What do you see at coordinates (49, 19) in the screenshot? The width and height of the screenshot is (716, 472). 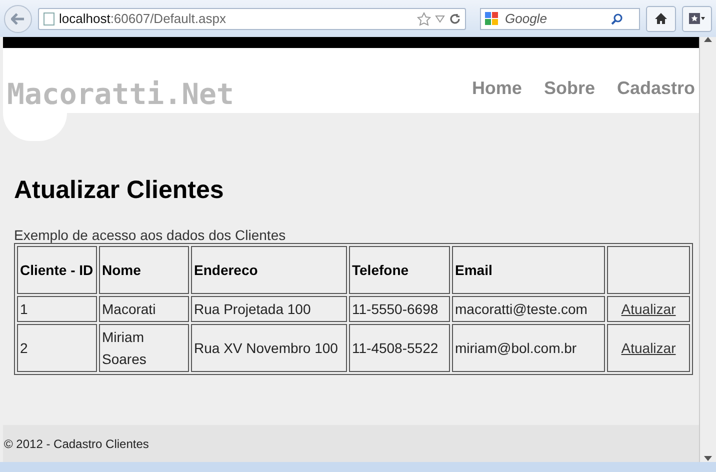 I see `page-icon` at bounding box center [49, 19].